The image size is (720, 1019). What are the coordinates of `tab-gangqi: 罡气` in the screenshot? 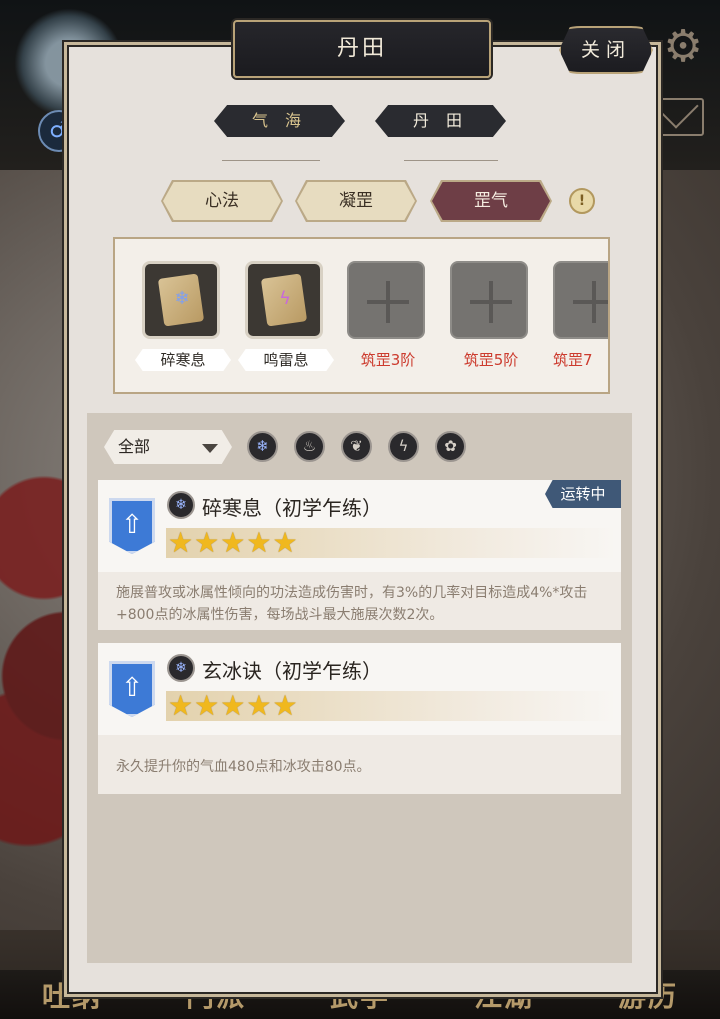 It's located at (491, 201).